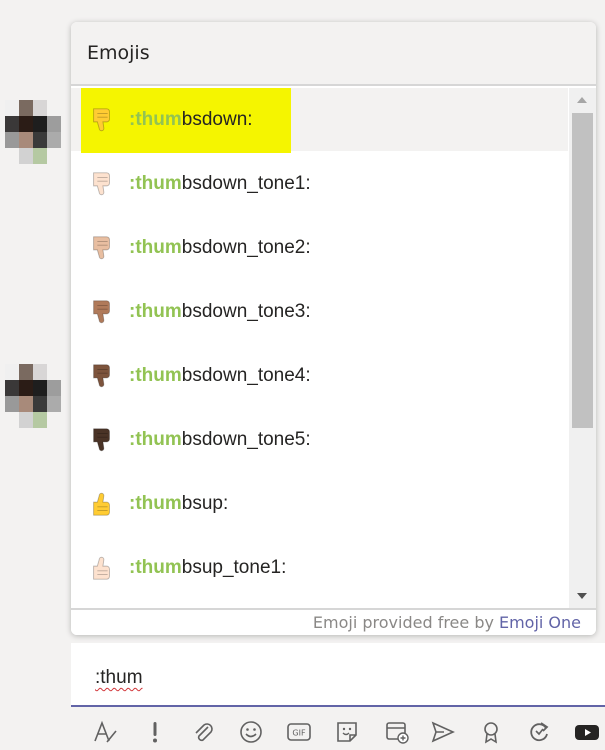 The width and height of the screenshot is (605, 750). Describe the element at coordinates (319, 567) in the screenshot. I see `emoji-suggestion-item: :thumbsup_tone1:` at that location.